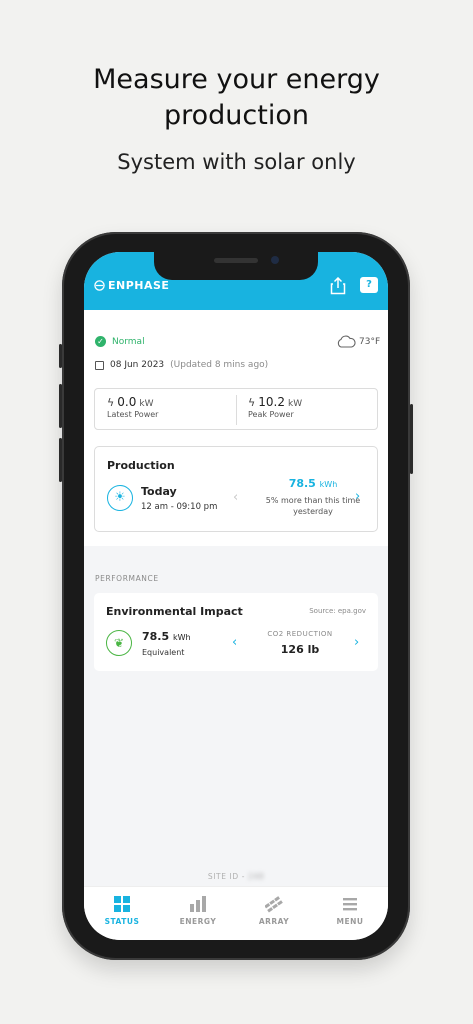  Describe the element at coordinates (256, 876) in the screenshot. I see `site-id-value: 248` at that location.